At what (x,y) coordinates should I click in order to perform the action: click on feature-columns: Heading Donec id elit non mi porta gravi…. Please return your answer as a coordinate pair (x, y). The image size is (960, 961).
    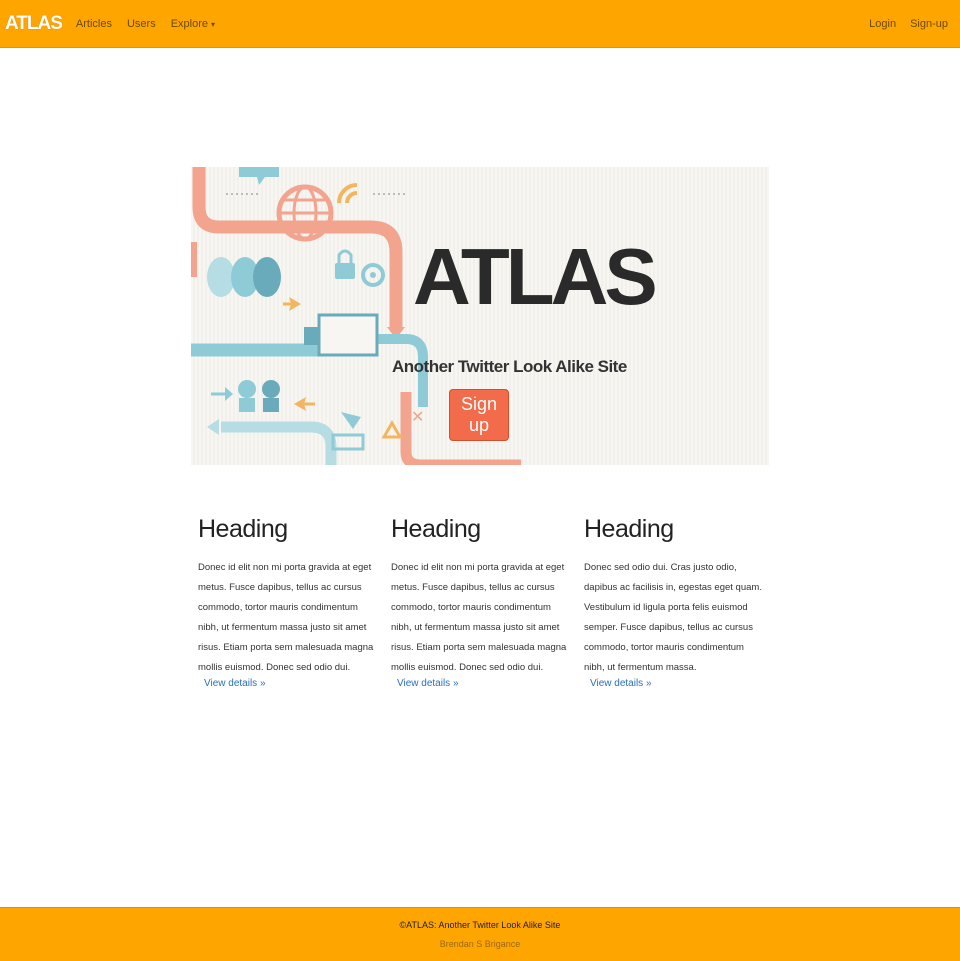
    Looking at the image, I should click on (483, 610).